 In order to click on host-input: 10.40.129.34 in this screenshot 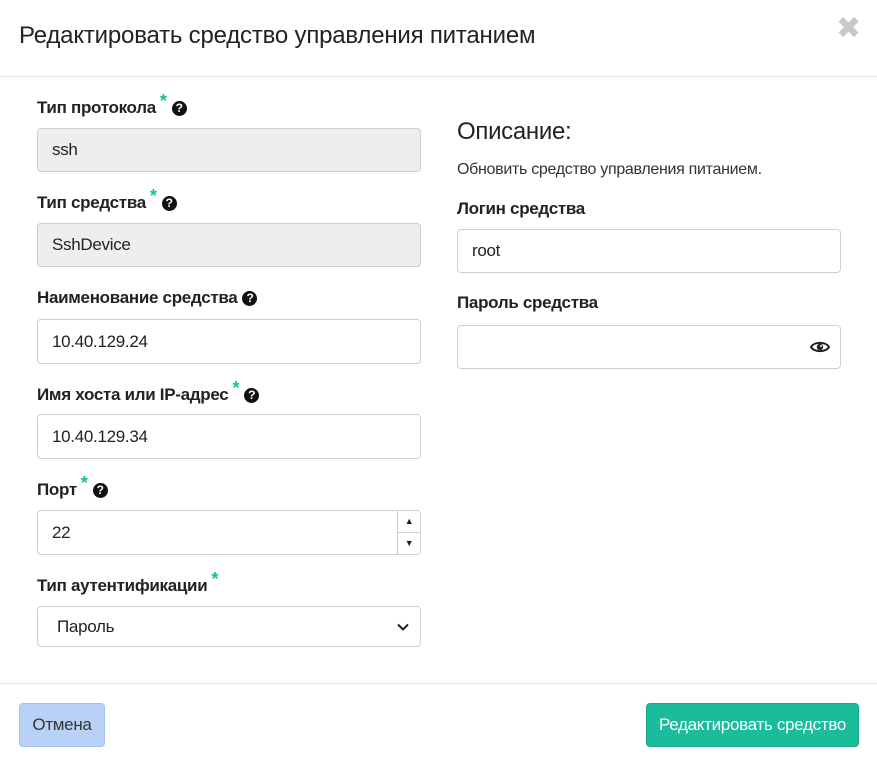, I will do `click(229, 436)`.